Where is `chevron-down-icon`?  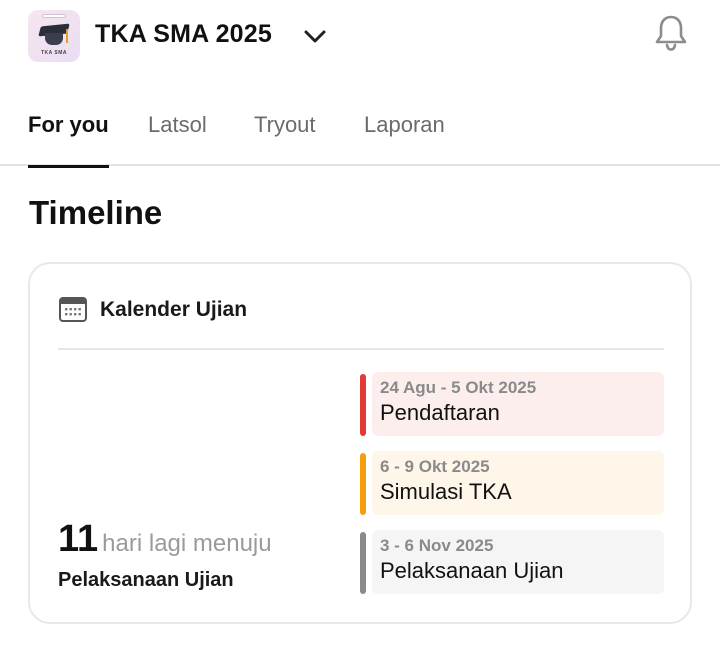 chevron-down-icon is located at coordinates (315, 36).